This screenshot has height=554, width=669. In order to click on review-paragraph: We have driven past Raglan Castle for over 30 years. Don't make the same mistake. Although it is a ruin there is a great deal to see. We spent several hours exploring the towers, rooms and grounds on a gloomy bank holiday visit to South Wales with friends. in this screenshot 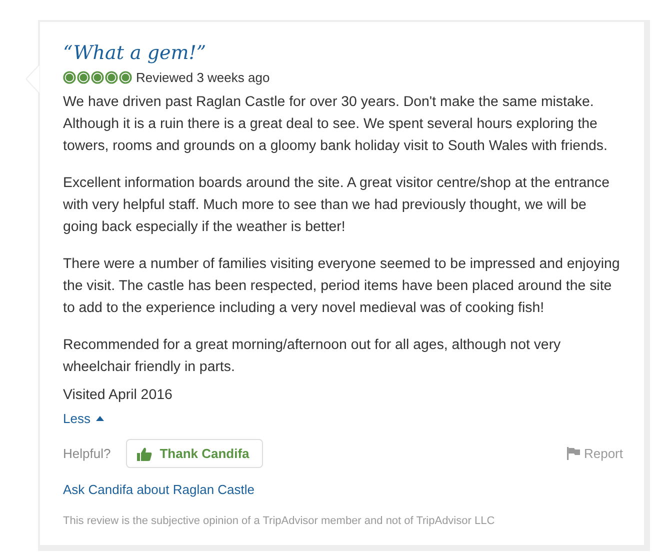, I will do `click(335, 124)`.